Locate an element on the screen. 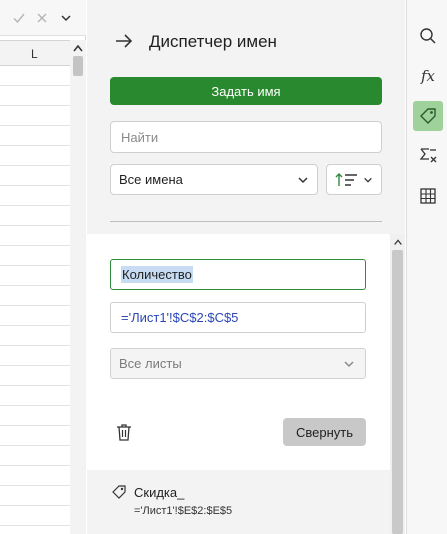 This screenshot has width=447, height=534. function-tool-button: fx is located at coordinates (428, 76).